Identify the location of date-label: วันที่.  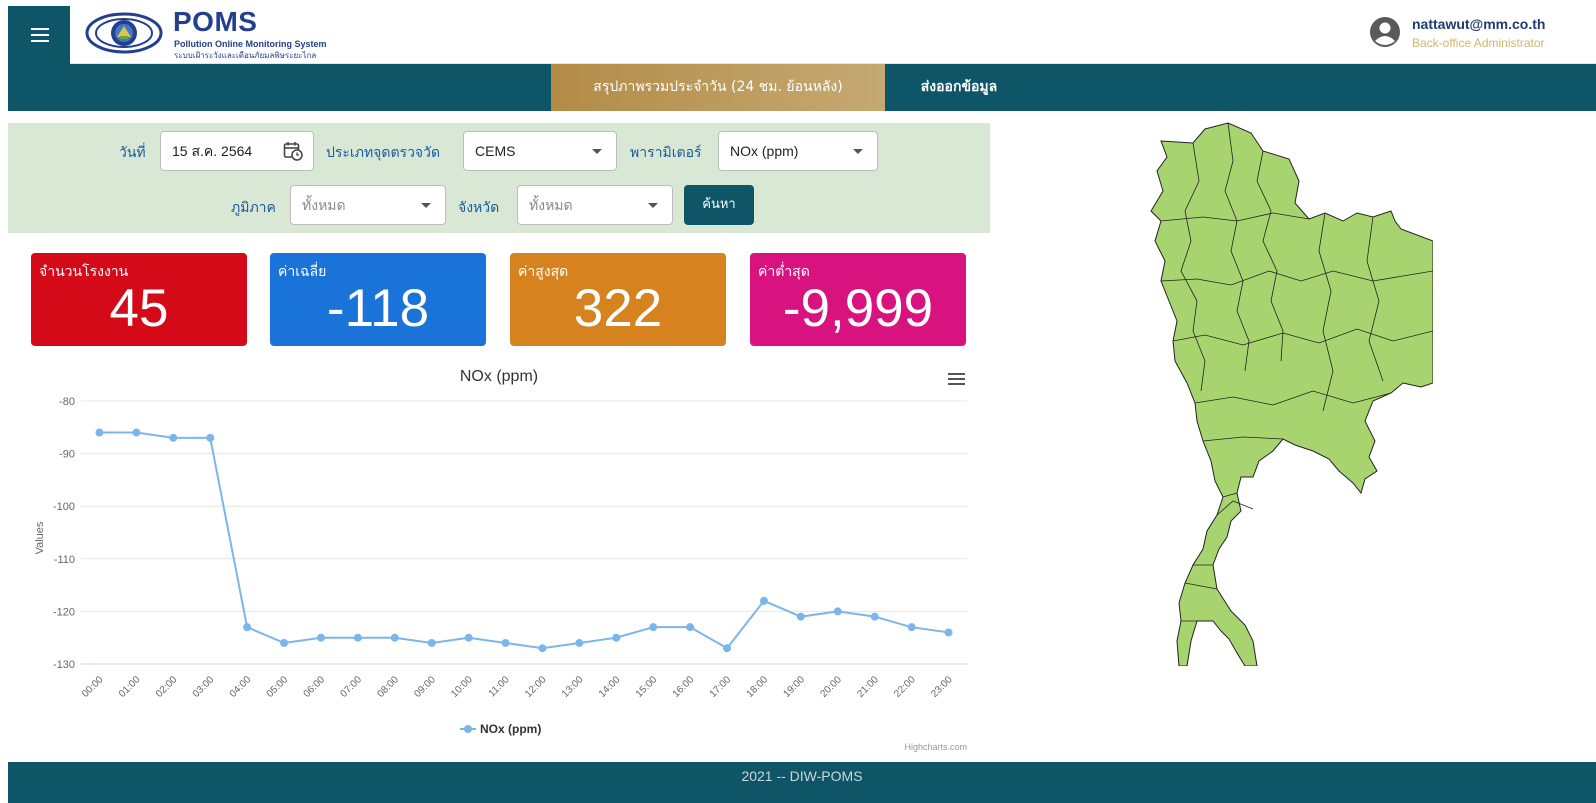
(132, 153).